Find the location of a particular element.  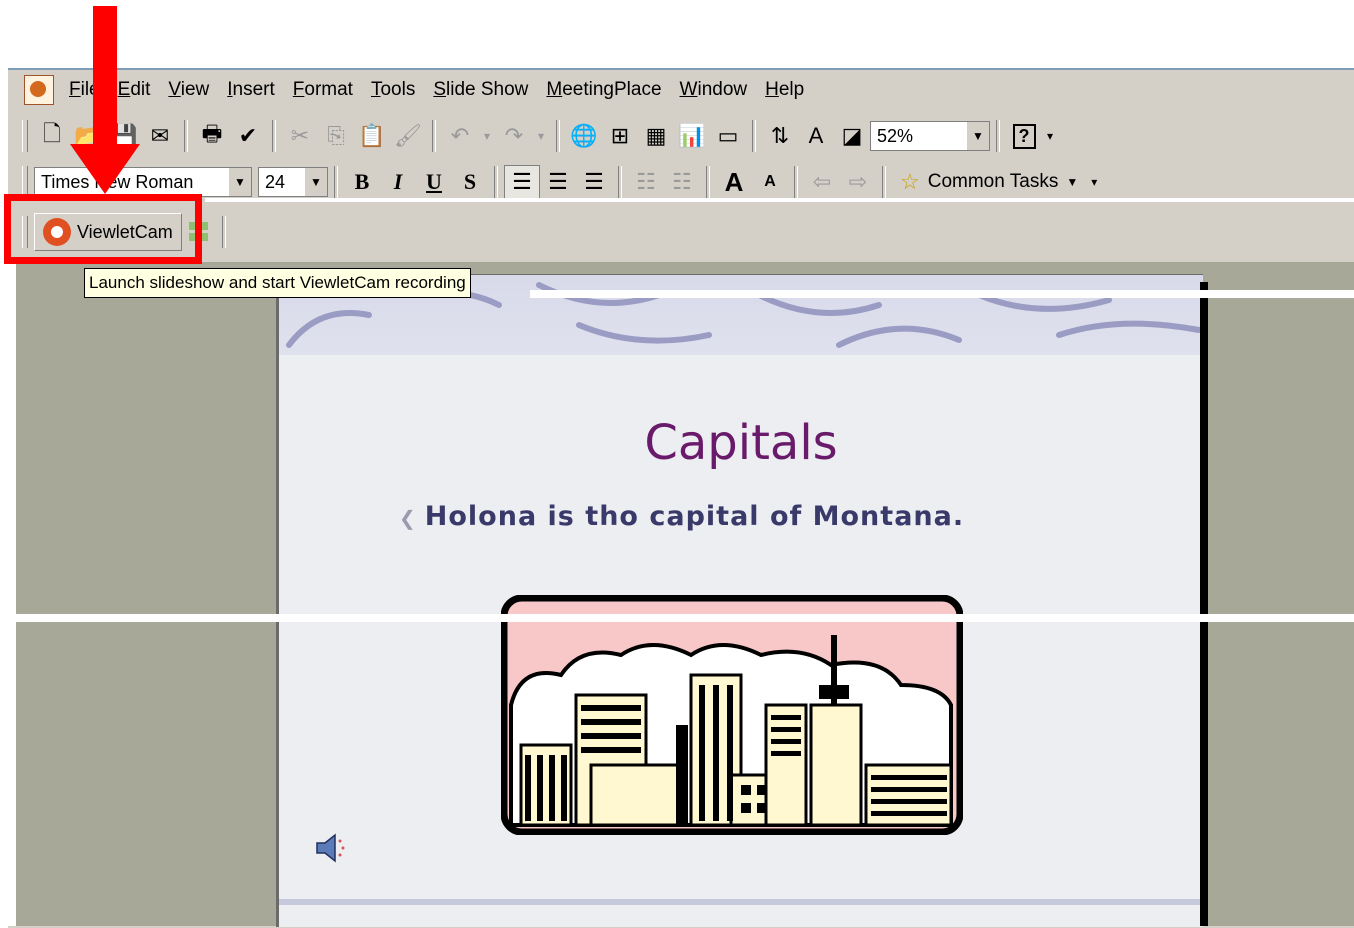

menu-window: Window is located at coordinates (714, 90).